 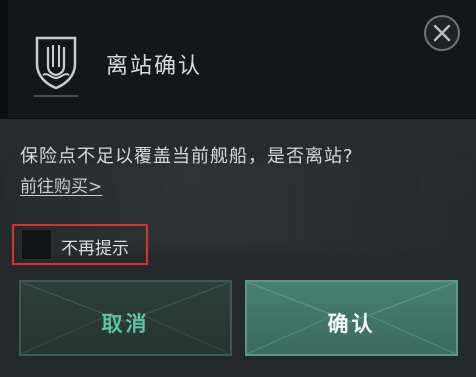 I want to click on close-icon, so click(x=442, y=33).